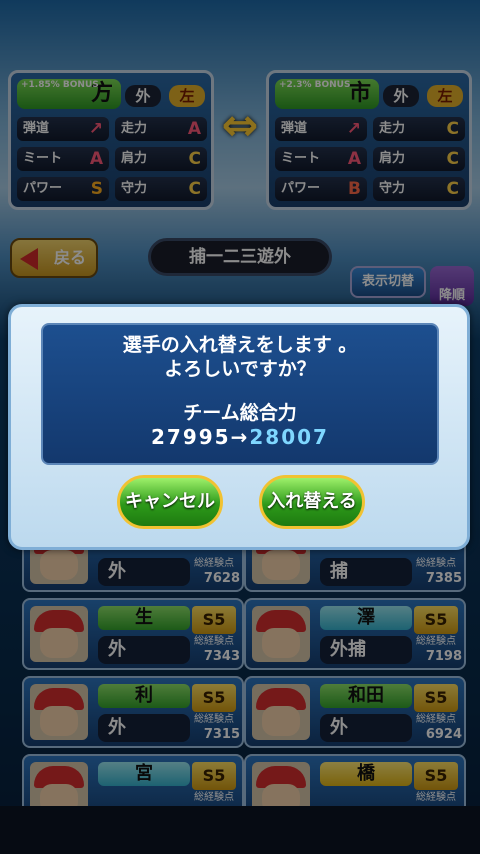  I want to click on team-power-change: 27995→28007, so click(240, 437).